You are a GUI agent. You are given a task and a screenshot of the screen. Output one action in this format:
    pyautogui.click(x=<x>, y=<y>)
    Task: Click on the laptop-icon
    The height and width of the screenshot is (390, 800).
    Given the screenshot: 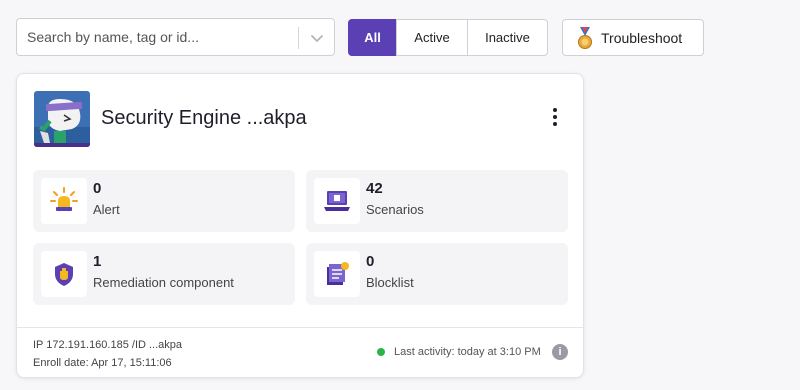 What is the action you would take?
    pyautogui.click(x=337, y=201)
    